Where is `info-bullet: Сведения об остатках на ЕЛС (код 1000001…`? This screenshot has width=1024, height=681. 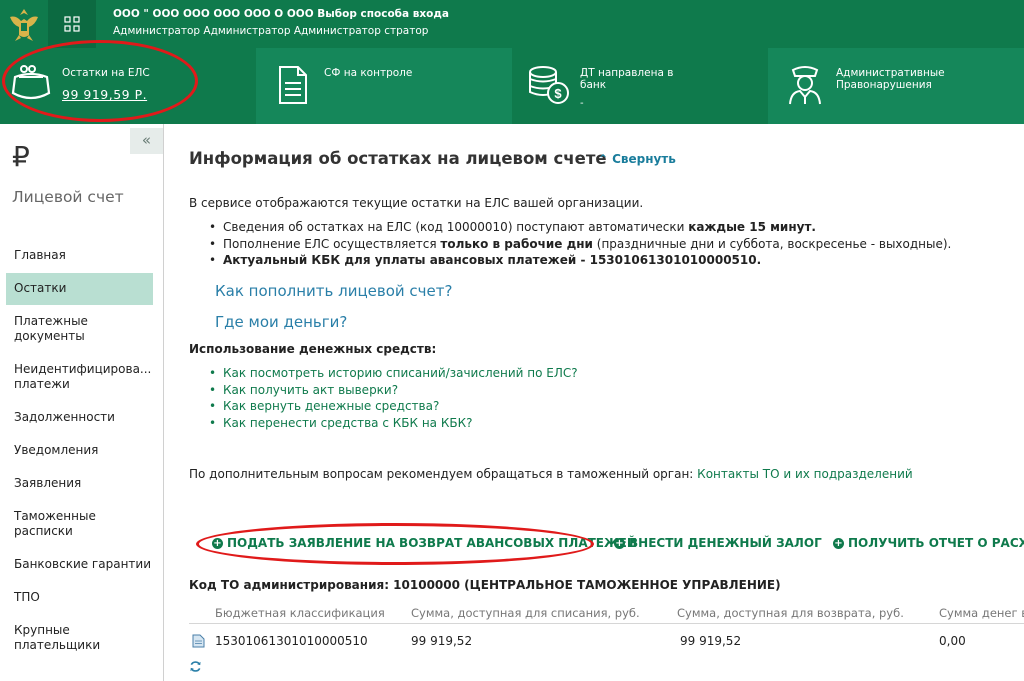
info-bullet: Сведения об остатках на ЕЛС (код 1000001… is located at coordinates (580, 227).